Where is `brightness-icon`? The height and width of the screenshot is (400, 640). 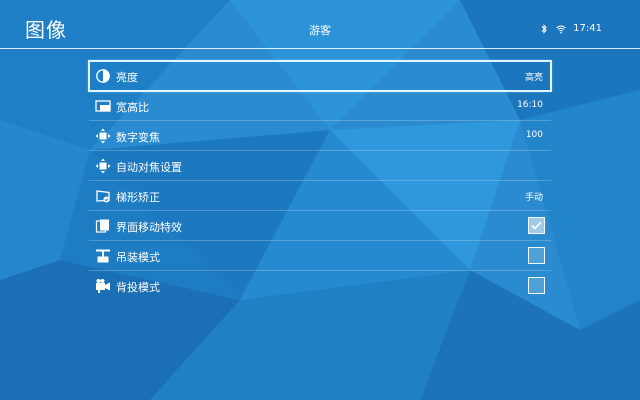 brightness-icon is located at coordinates (103, 76).